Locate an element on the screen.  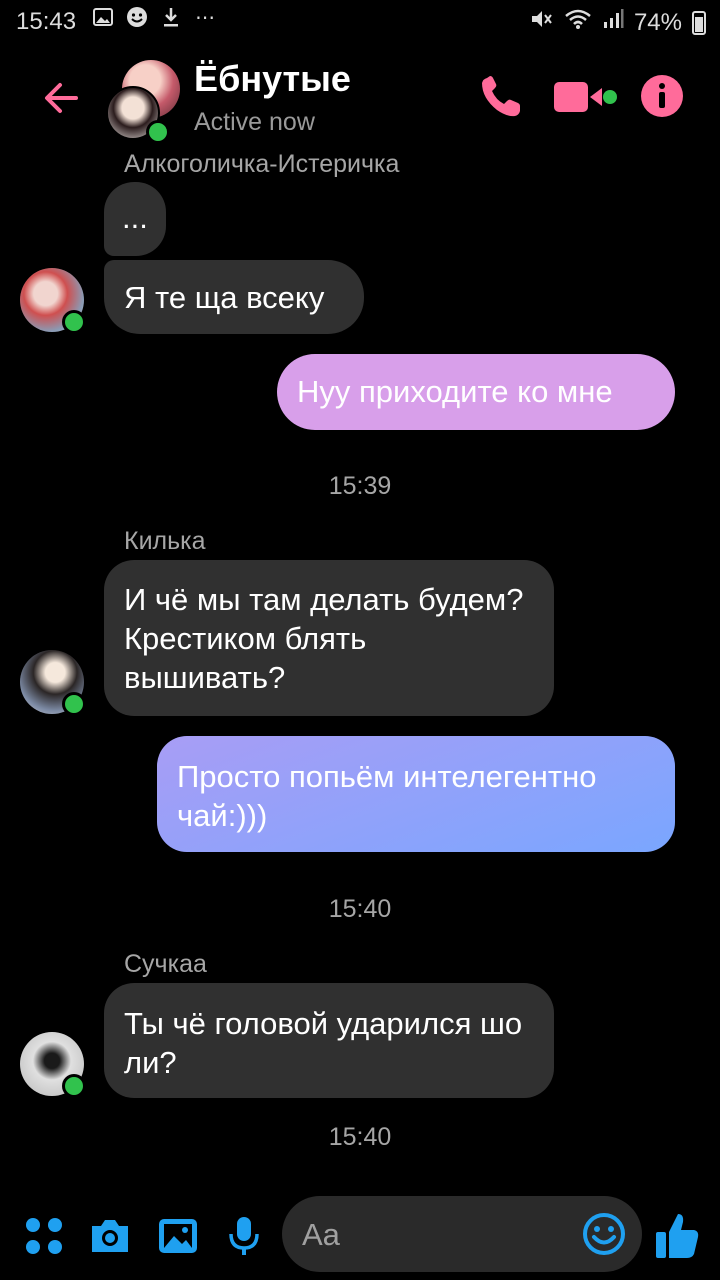
video-call-button is located at coordinates (587, 97).